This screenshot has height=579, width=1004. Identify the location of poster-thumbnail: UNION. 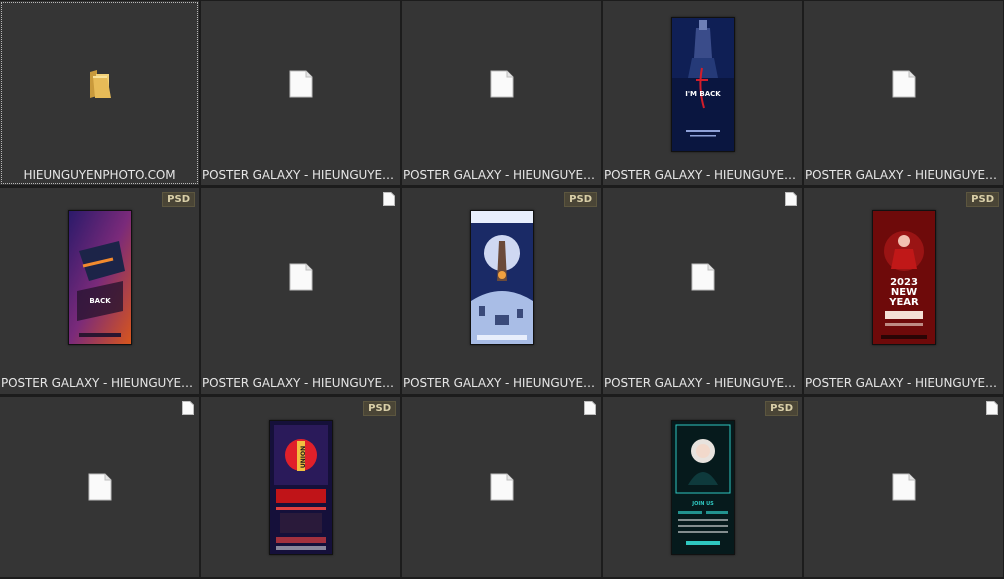
(300, 487).